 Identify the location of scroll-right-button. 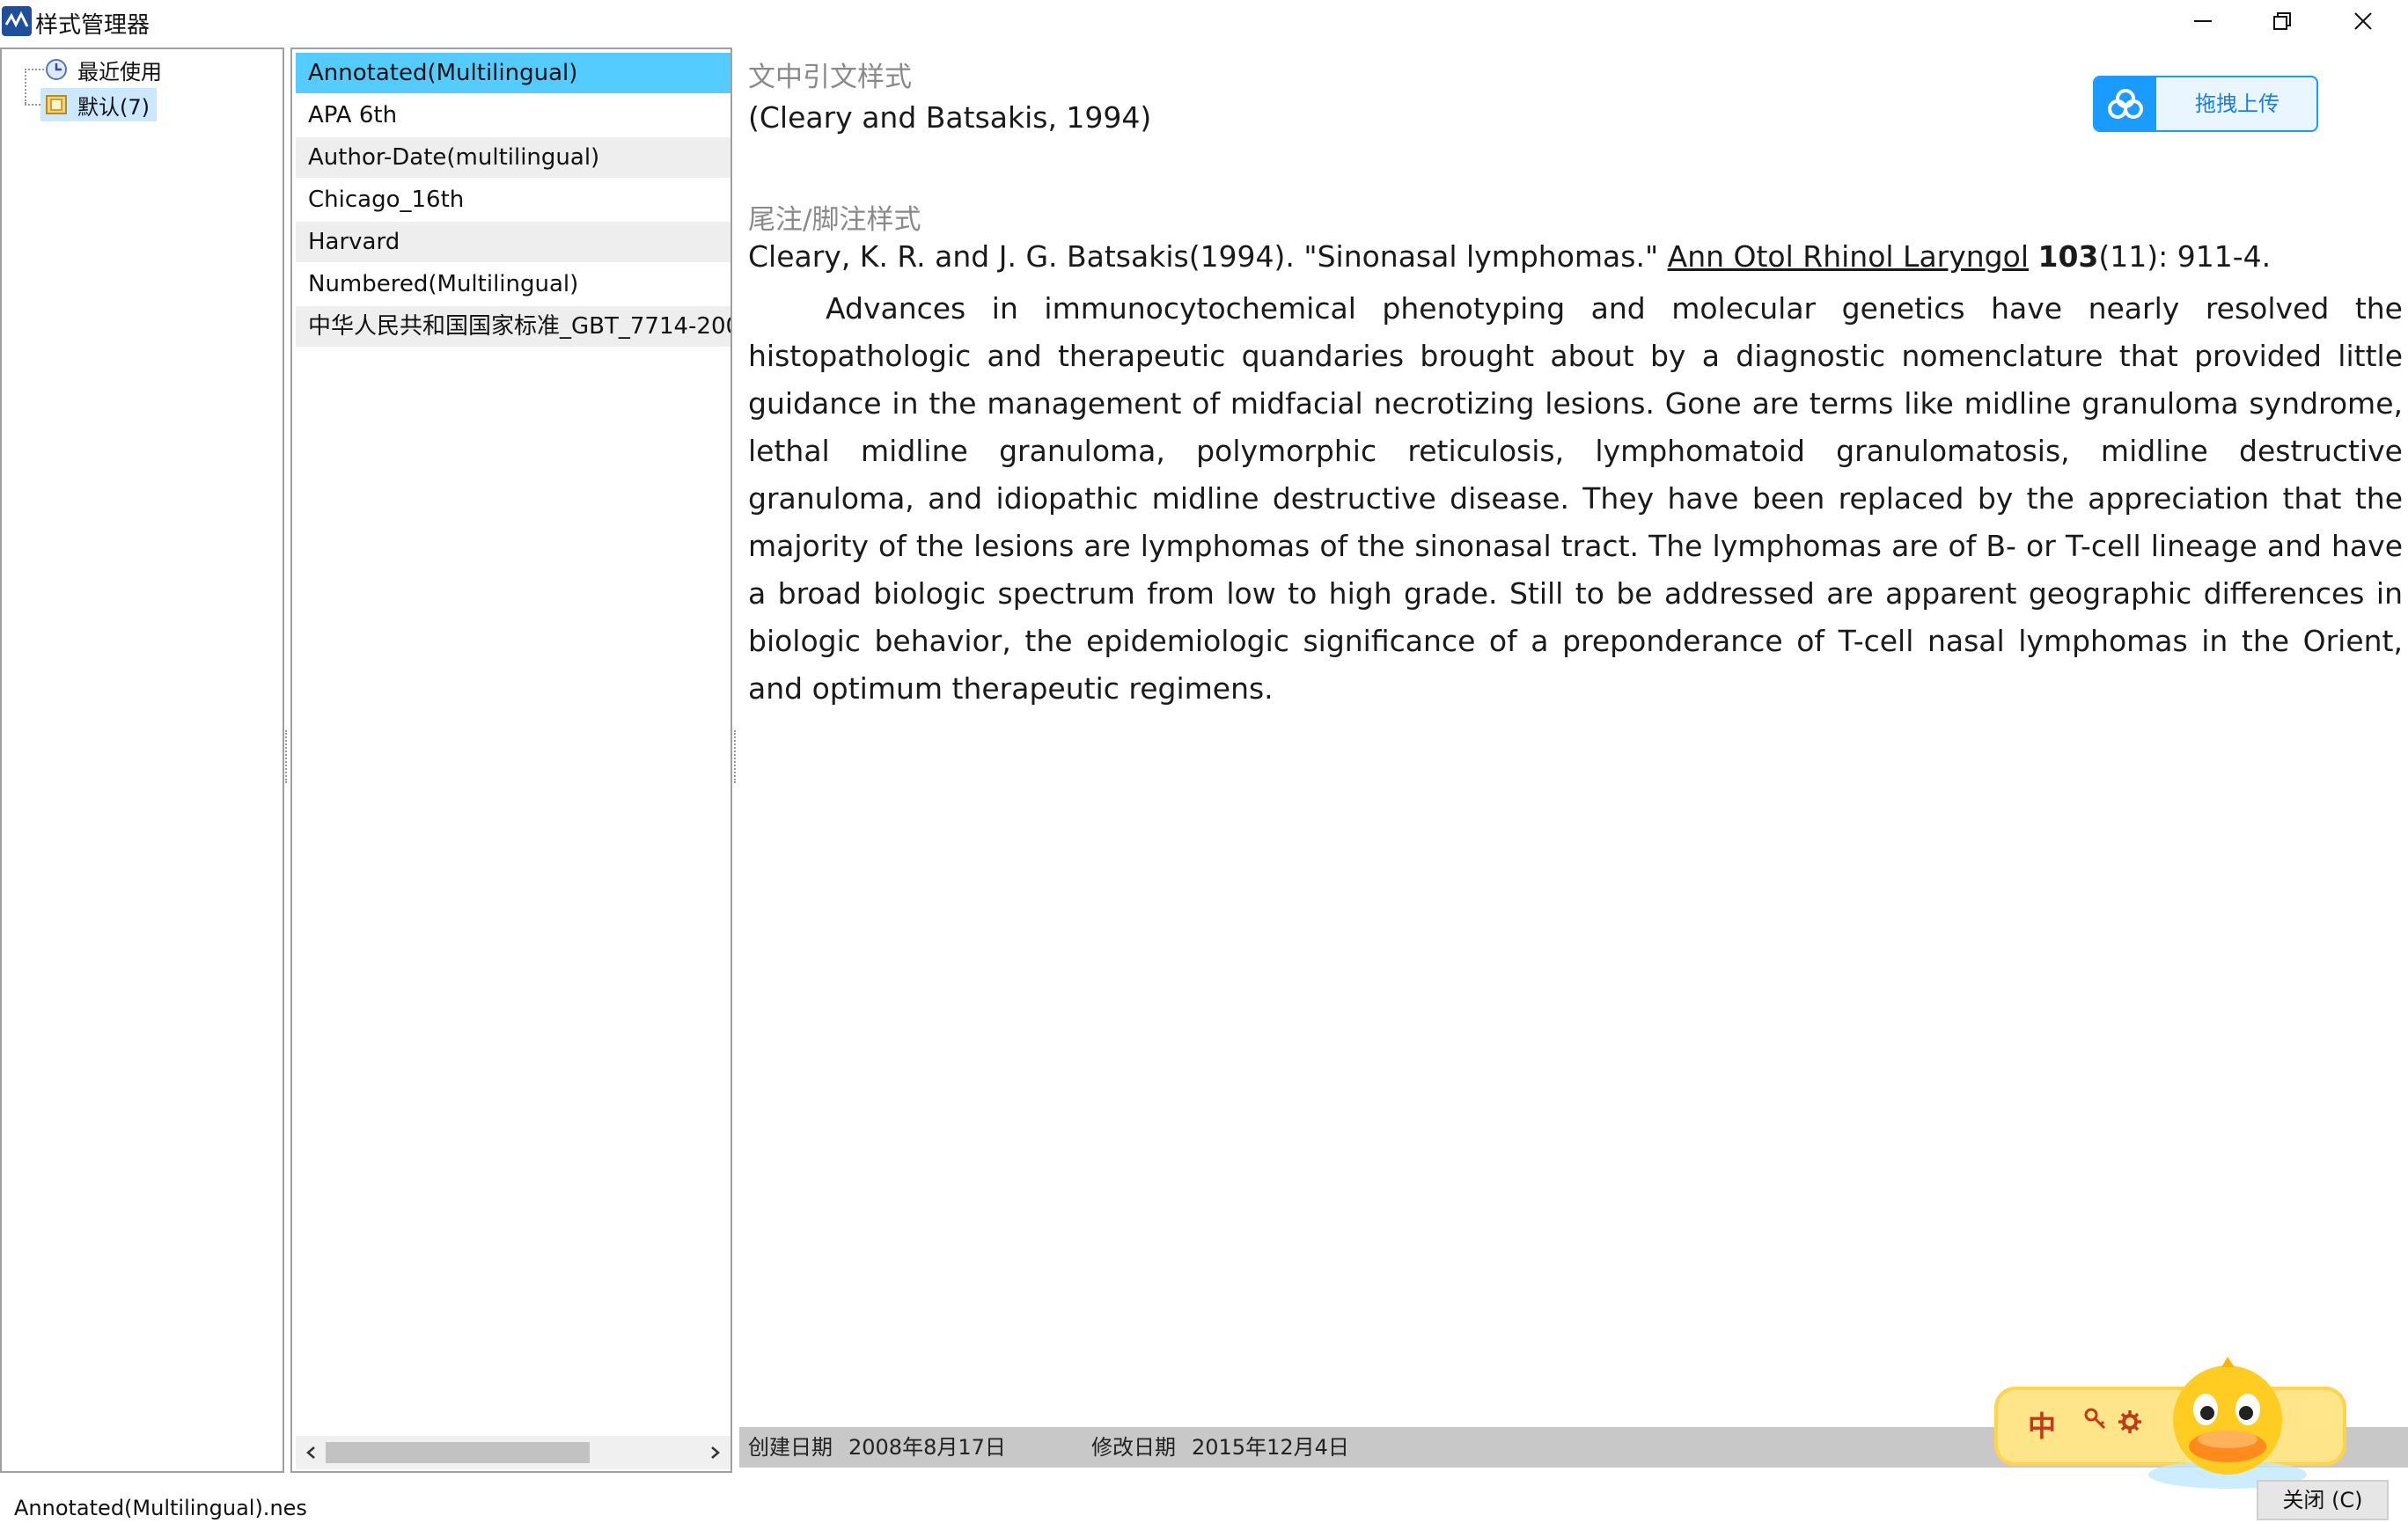
(715, 1452).